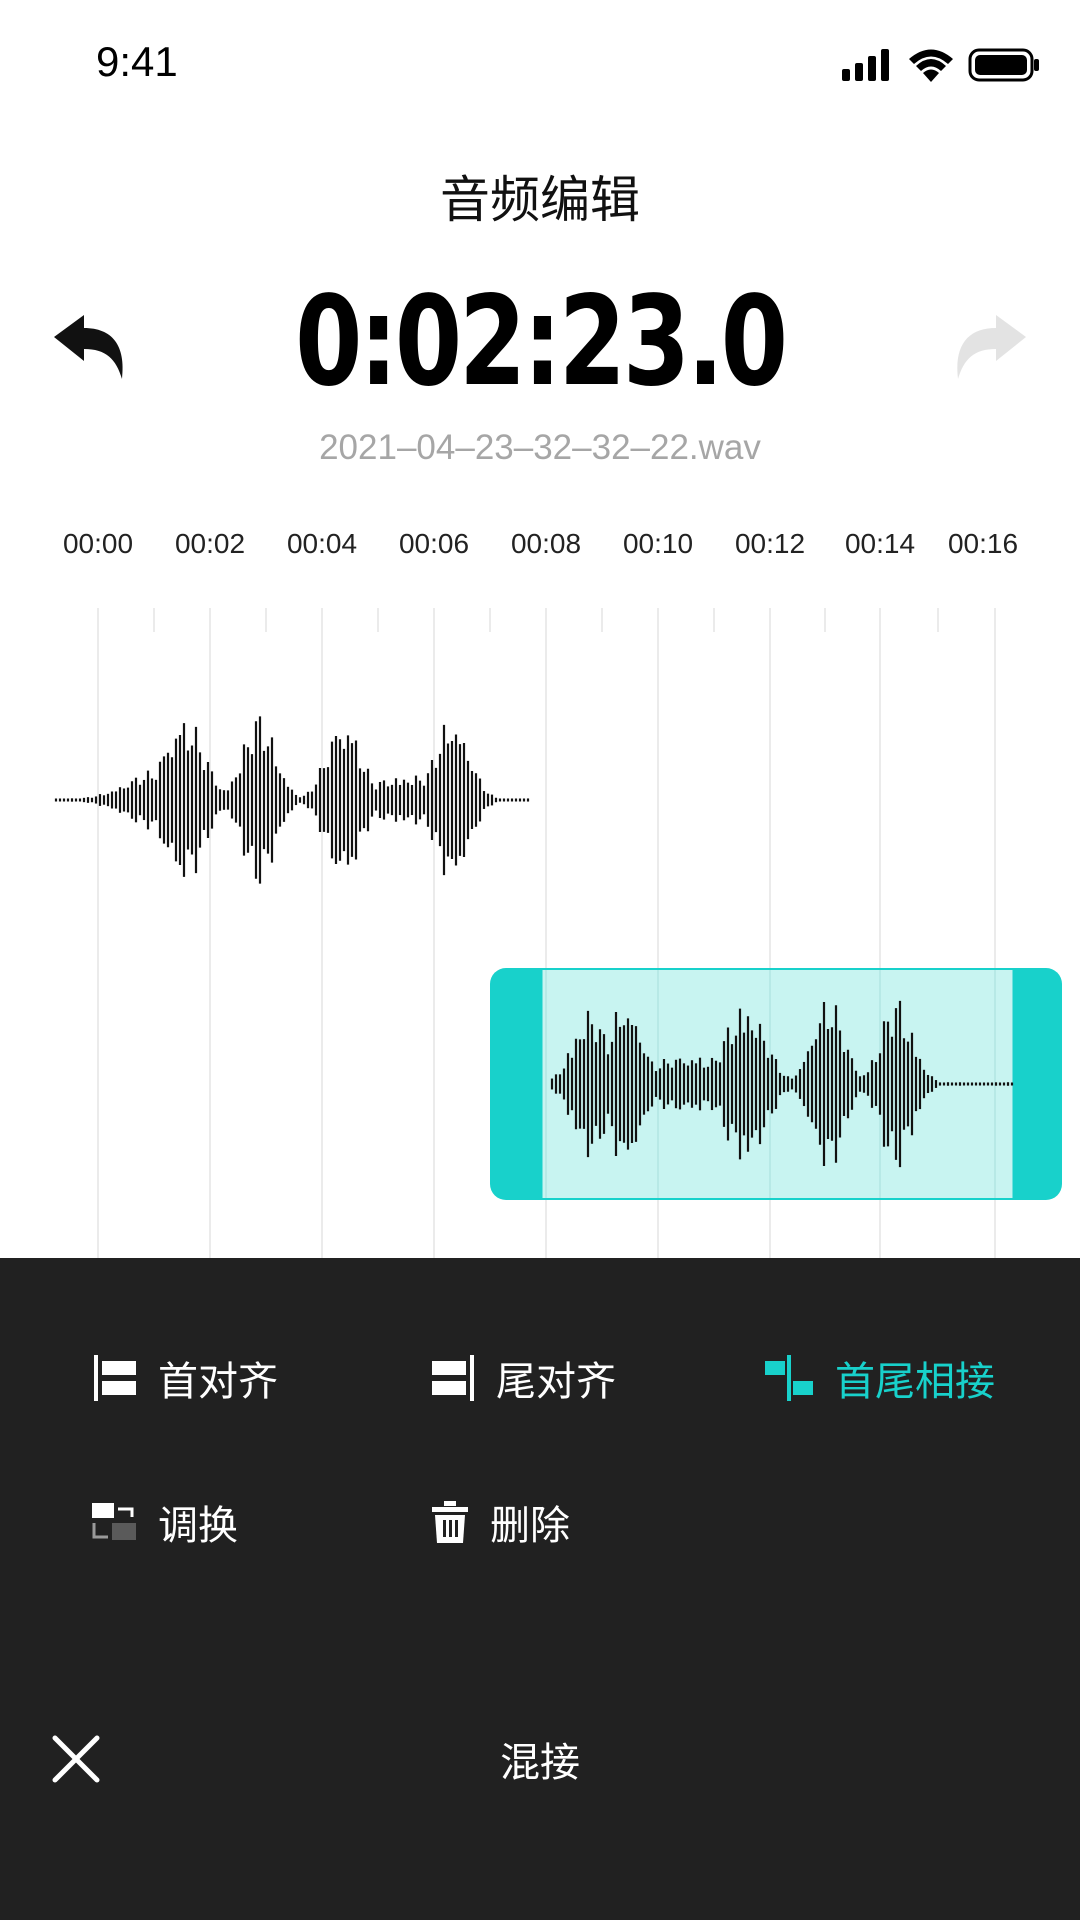  What do you see at coordinates (210, 543) in the screenshot?
I see `ruler-label: 00:02` at bounding box center [210, 543].